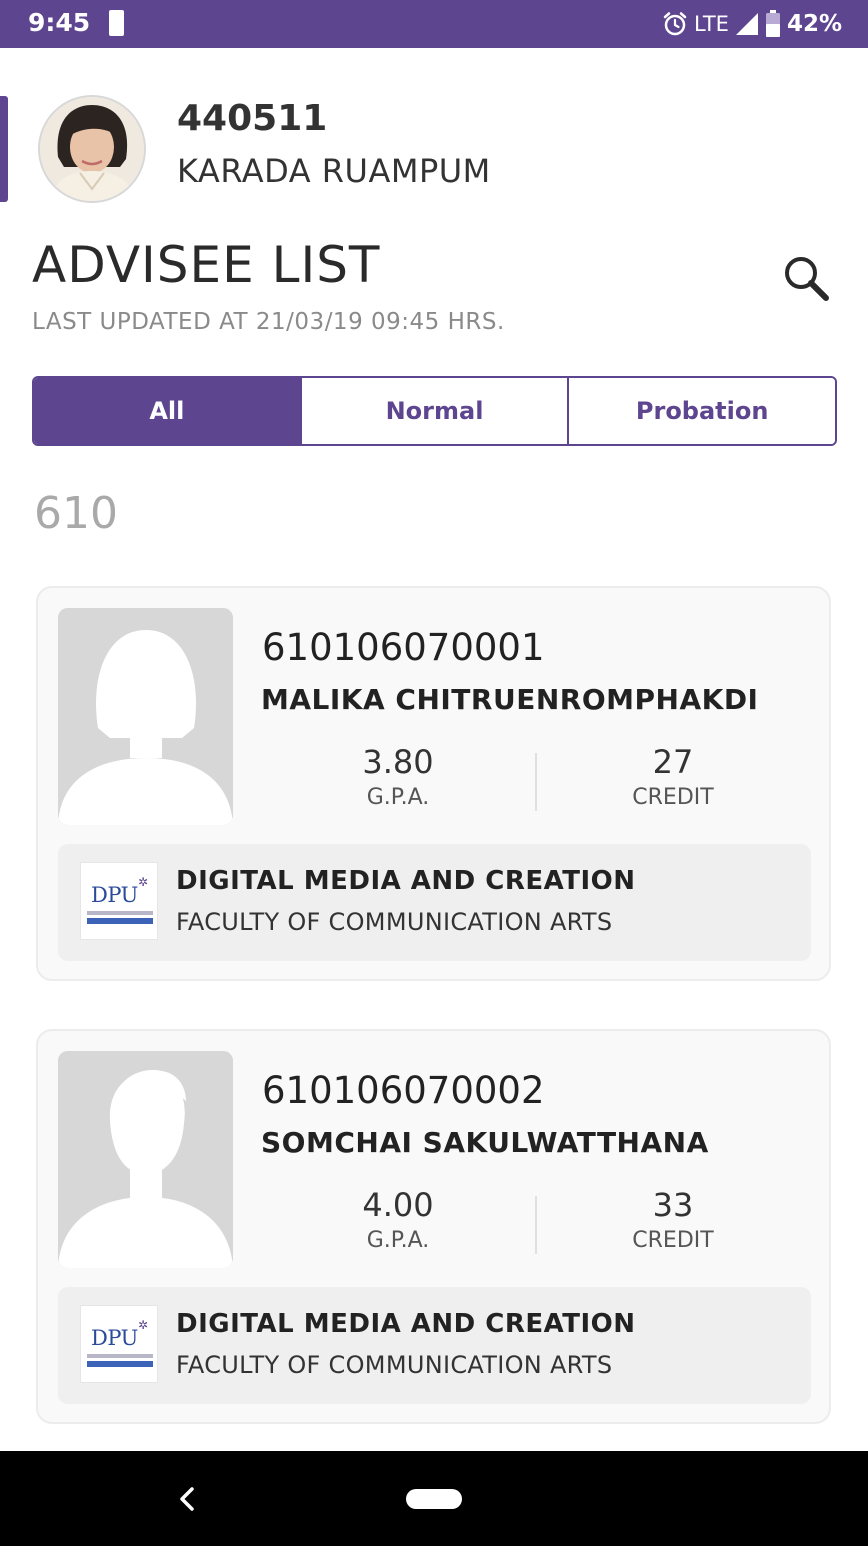 The height and width of the screenshot is (1546, 868). I want to click on gpa-value: 3.80, so click(398, 762).